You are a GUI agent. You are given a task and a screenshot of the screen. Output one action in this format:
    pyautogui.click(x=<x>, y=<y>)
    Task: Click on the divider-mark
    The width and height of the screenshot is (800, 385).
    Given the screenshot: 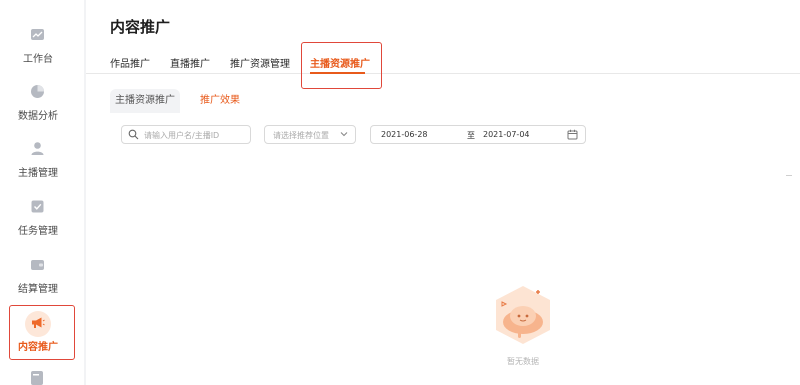 What is the action you would take?
    pyautogui.click(x=789, y=175)
    